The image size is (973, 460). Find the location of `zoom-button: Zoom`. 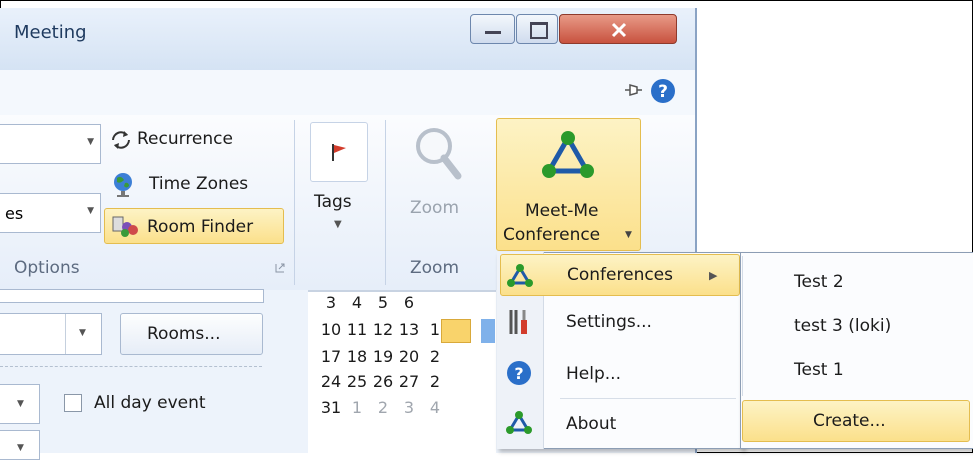

zoom-button: Zoom is located at coordinates (439, 180).